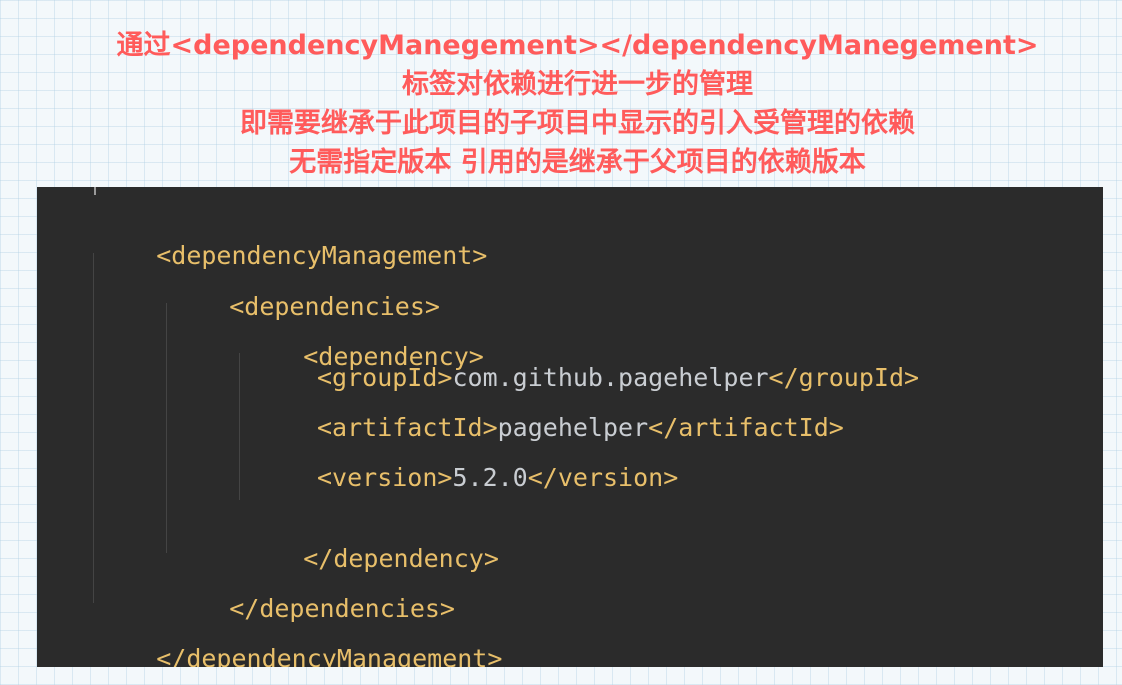 This screenshot has width=1122, height=685. I want to click on annotation-line-2: 标签对依赖进行进一步的管理, so click(577, 84).